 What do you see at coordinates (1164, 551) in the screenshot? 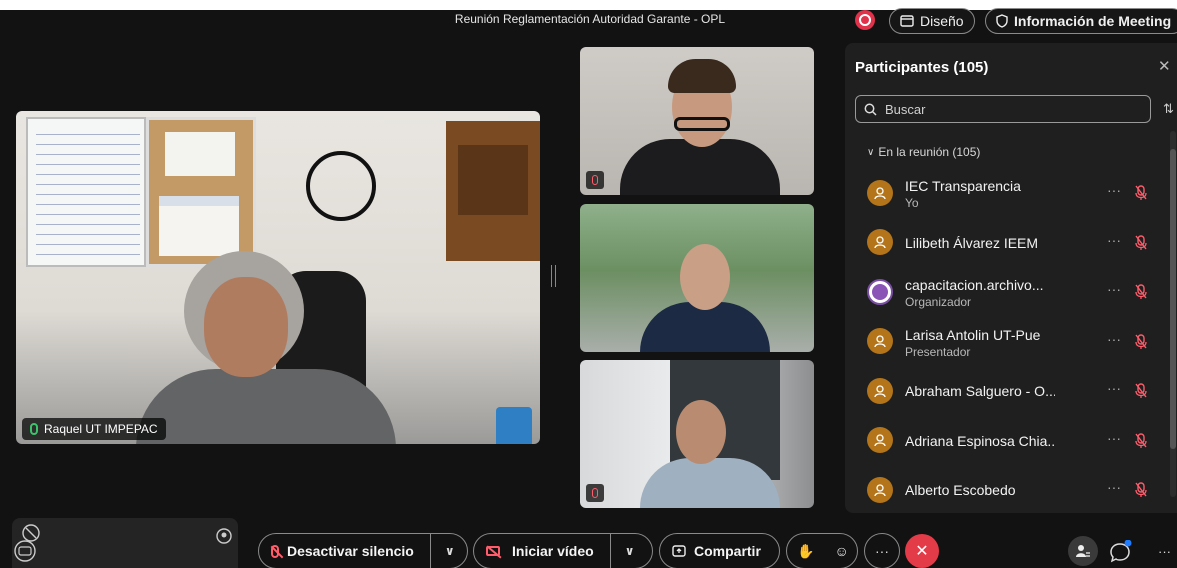
I see `more-icon: ···` at bounding box center [1164, 551].